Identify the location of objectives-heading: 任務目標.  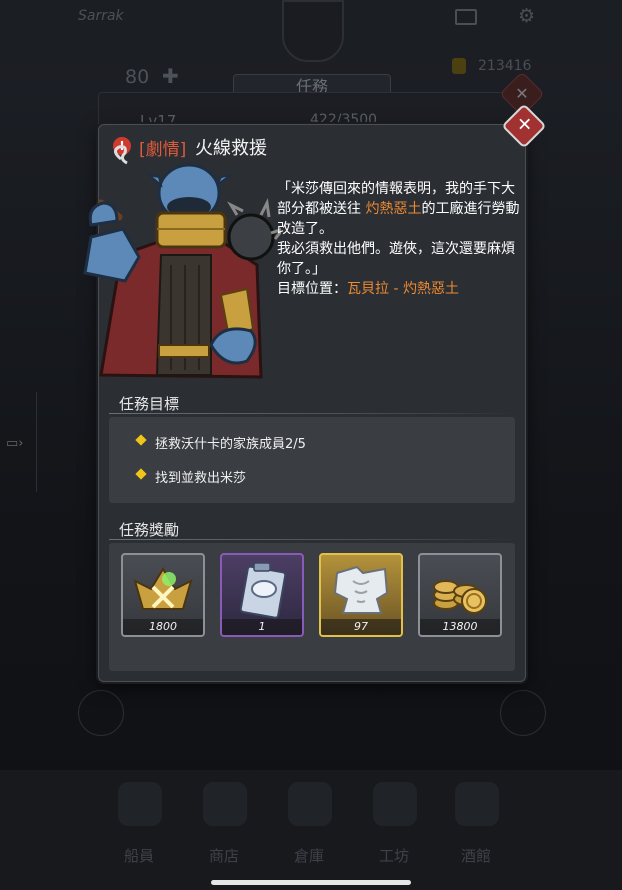
(149, 404).